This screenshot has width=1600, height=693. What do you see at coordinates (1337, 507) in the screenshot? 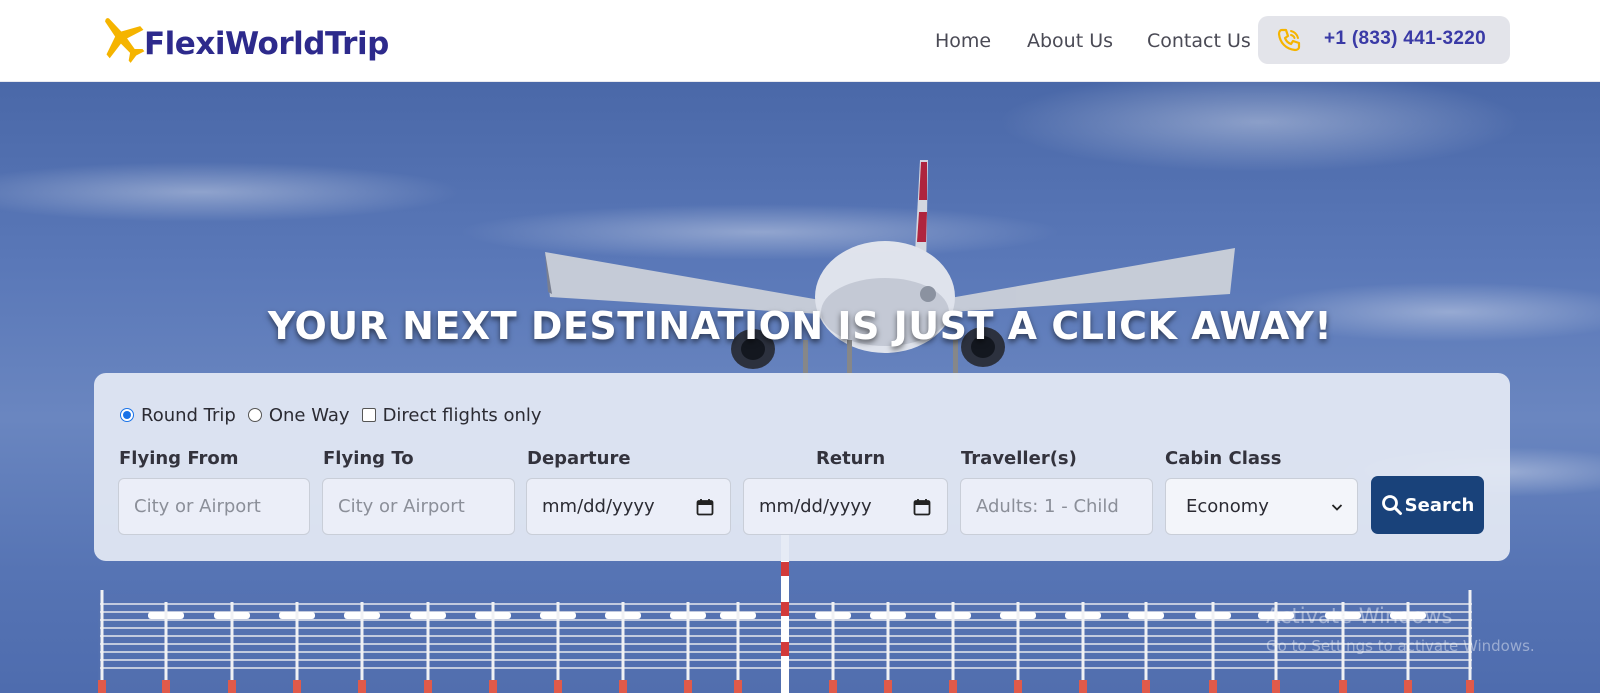
I see `chevron-down-icon` at bounding box center [1337, 507].